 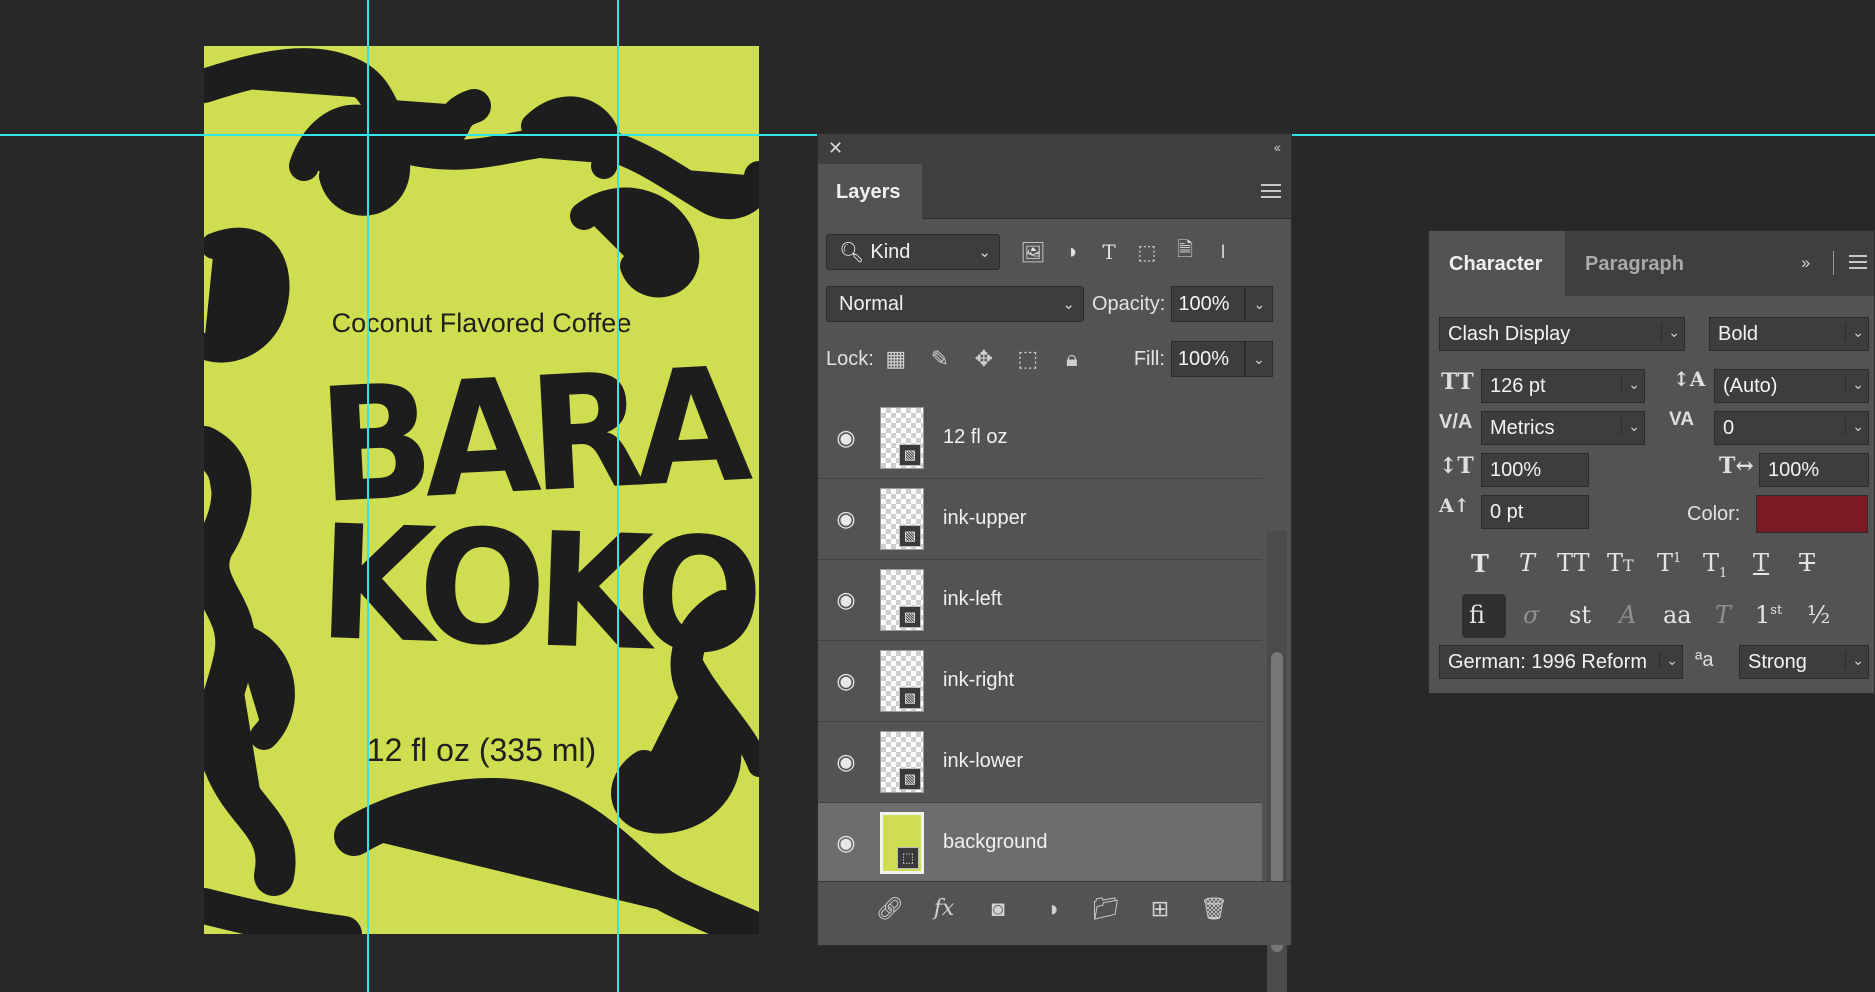 What do you see at coordinates (1791, 386) in the screenshot?
I see `leading-input: (Auto) ⌄` at bounding box center [1791, 386].